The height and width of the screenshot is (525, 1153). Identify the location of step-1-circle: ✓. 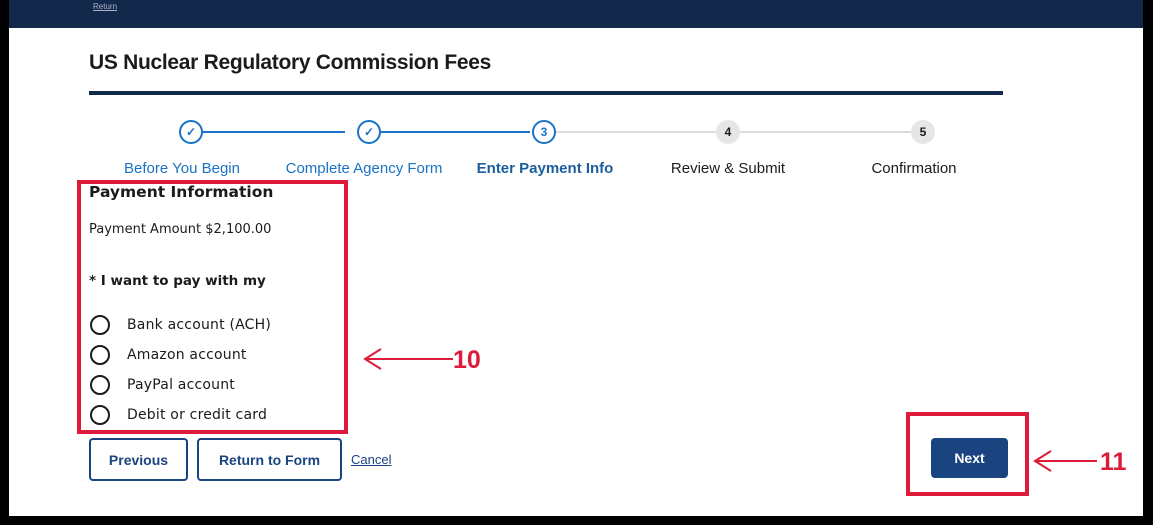
(191, 132).